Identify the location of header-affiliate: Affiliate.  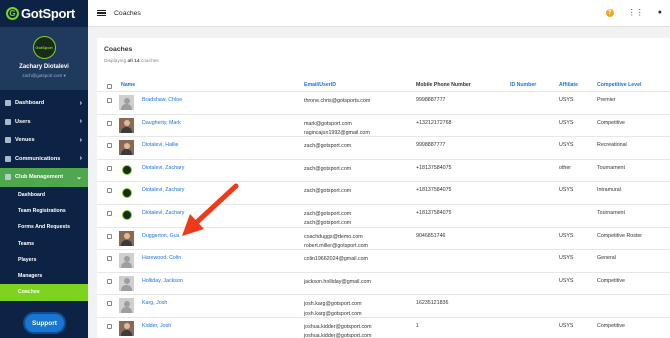
(568, 85).